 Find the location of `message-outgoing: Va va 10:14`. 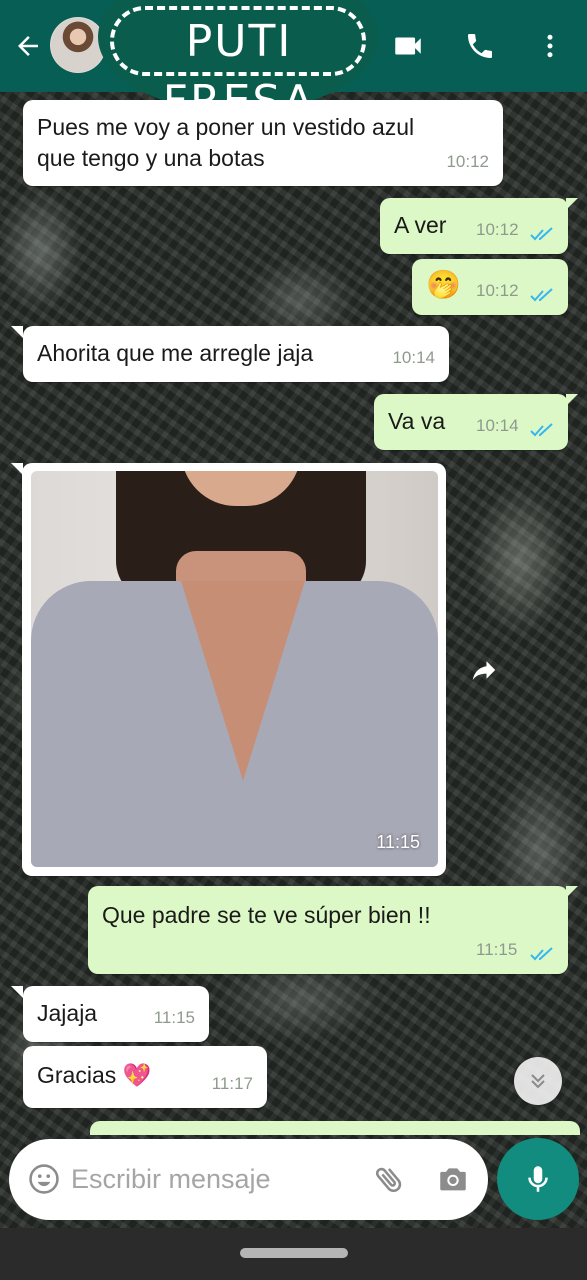

message-outgoing: Va va 10:14 is located at coordinates (471, 422).